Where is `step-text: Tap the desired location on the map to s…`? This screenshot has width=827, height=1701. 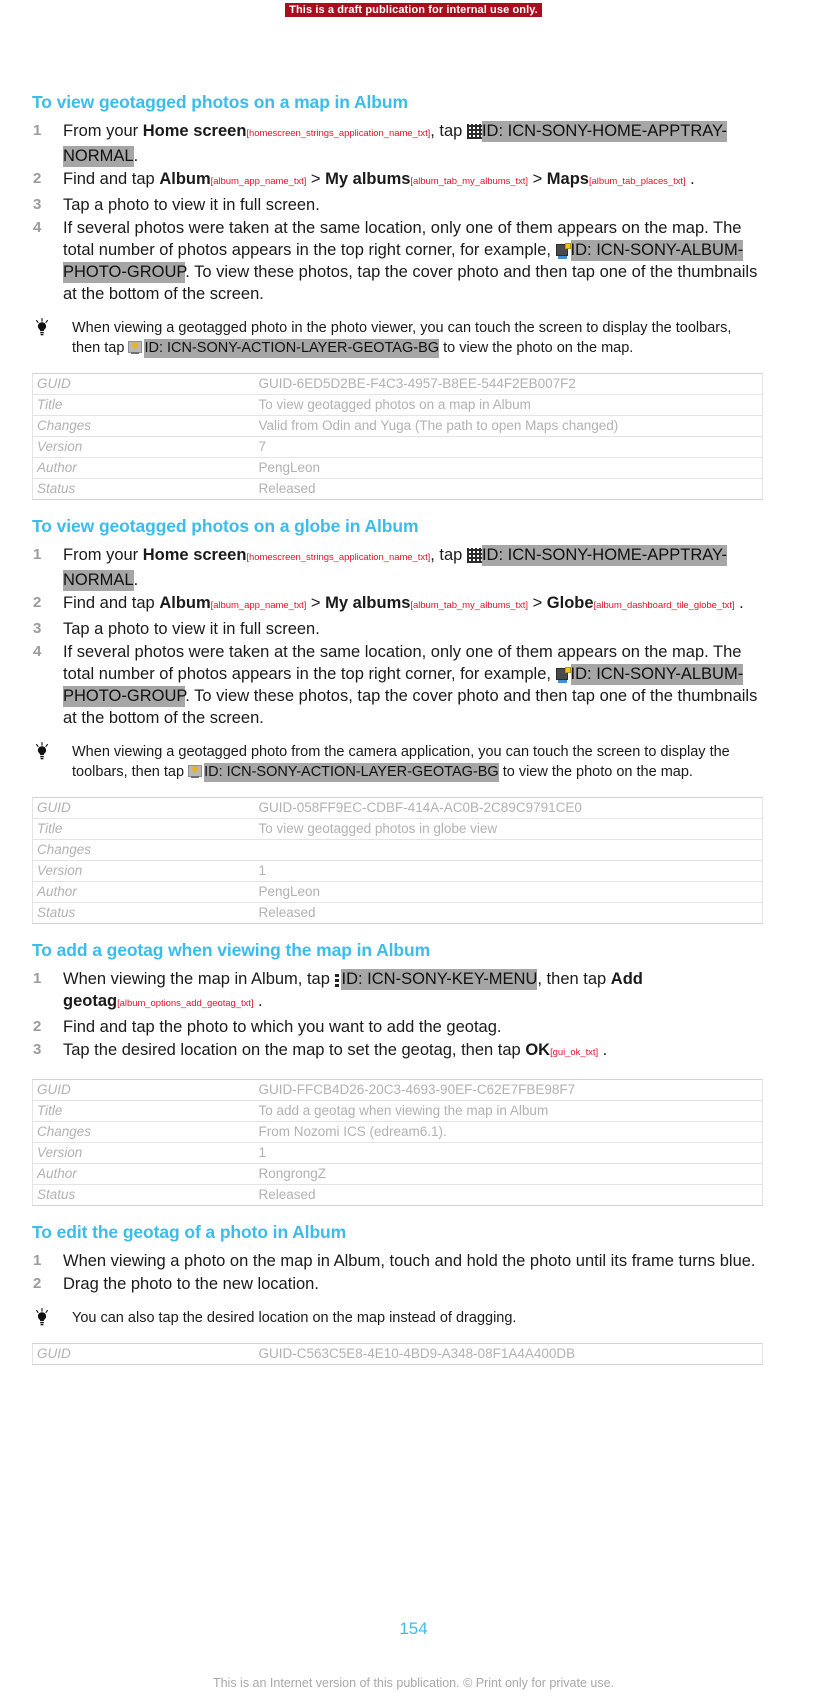
step-text: Tap the desired location on the map to s… is located at coordinates (335, 1050).